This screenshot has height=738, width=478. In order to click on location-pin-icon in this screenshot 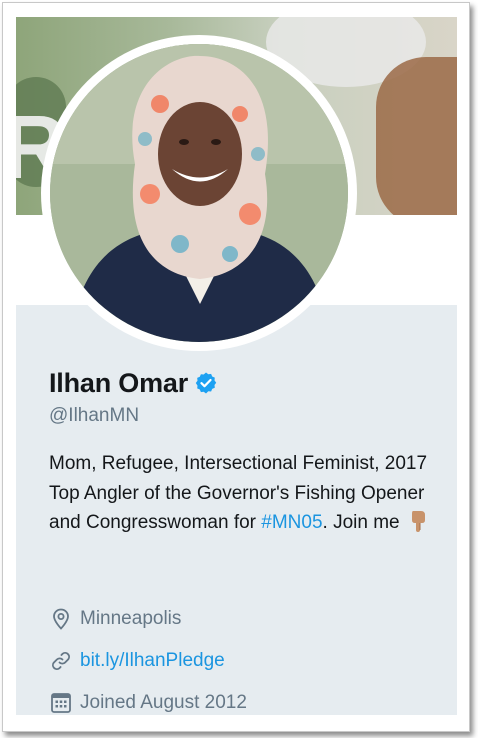, I will do `click(61, 619)`.